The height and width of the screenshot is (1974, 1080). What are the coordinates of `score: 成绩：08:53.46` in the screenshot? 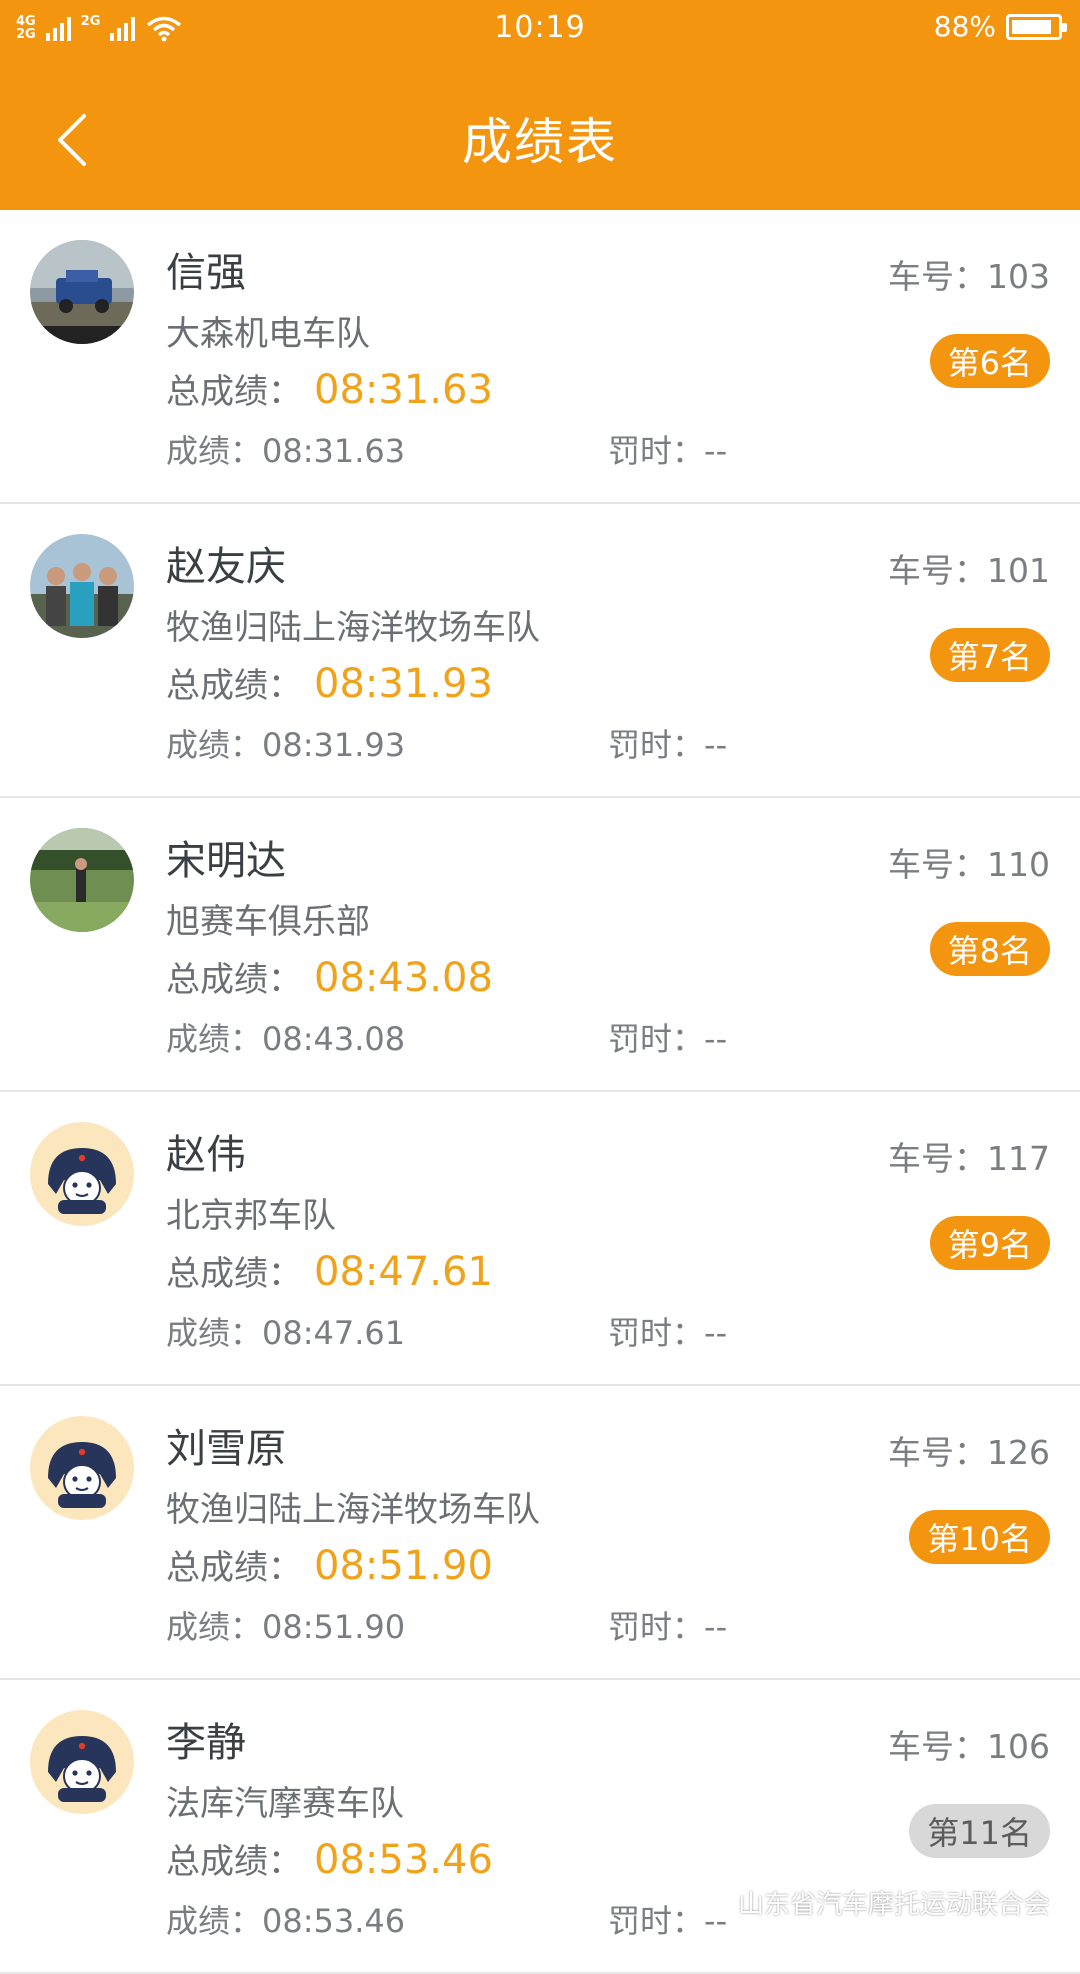 It's located at (285, 1919).